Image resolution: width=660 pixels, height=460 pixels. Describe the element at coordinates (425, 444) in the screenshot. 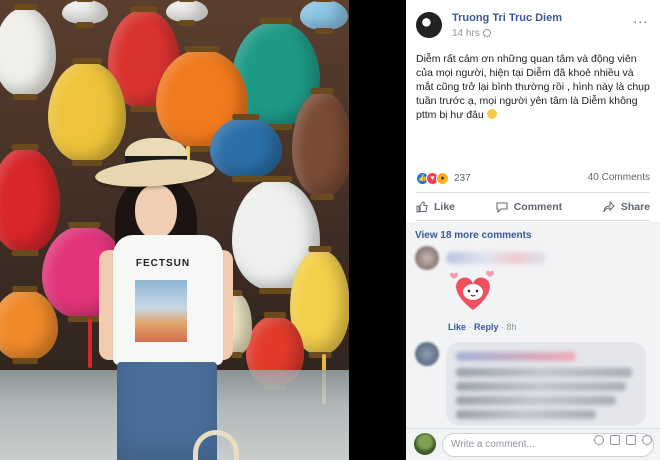

I see `current-user-avatar` at that location.